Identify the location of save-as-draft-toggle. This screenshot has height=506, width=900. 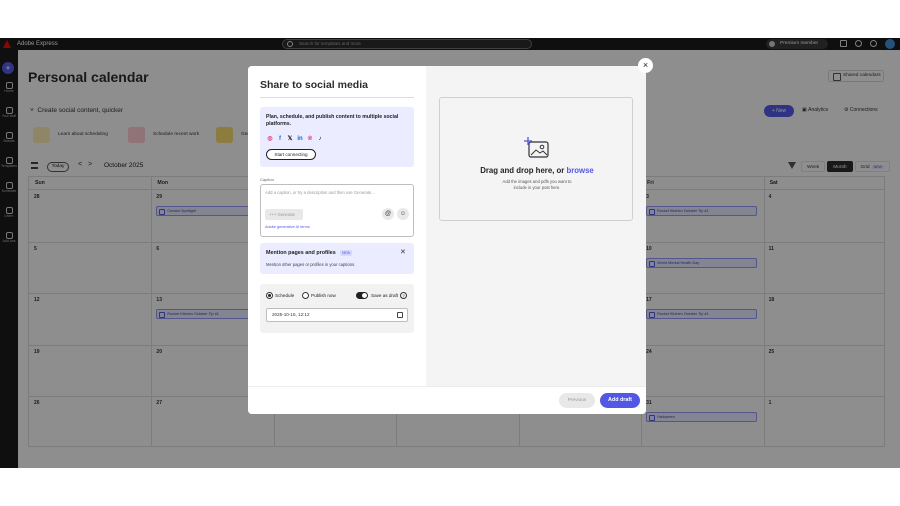
(362, 295).